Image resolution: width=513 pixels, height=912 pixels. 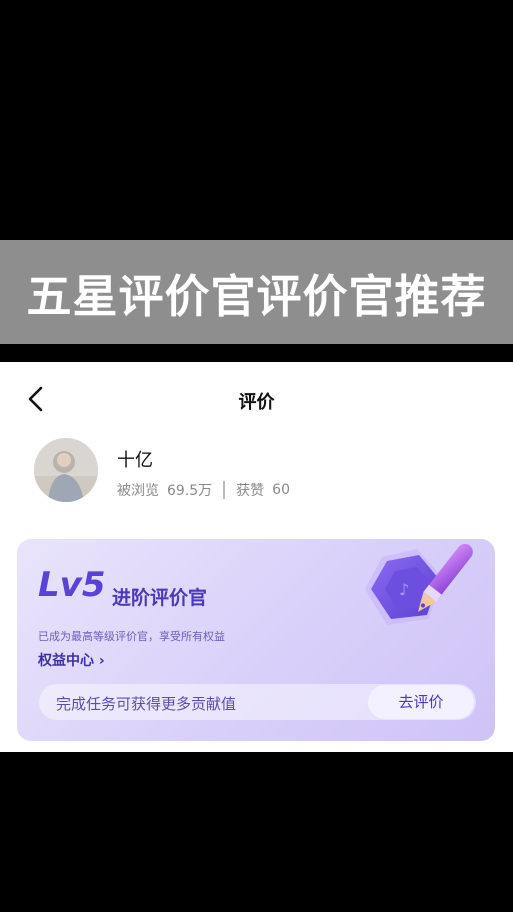 I want to click on views-label: 被浏览, so click(x=138, y=491).